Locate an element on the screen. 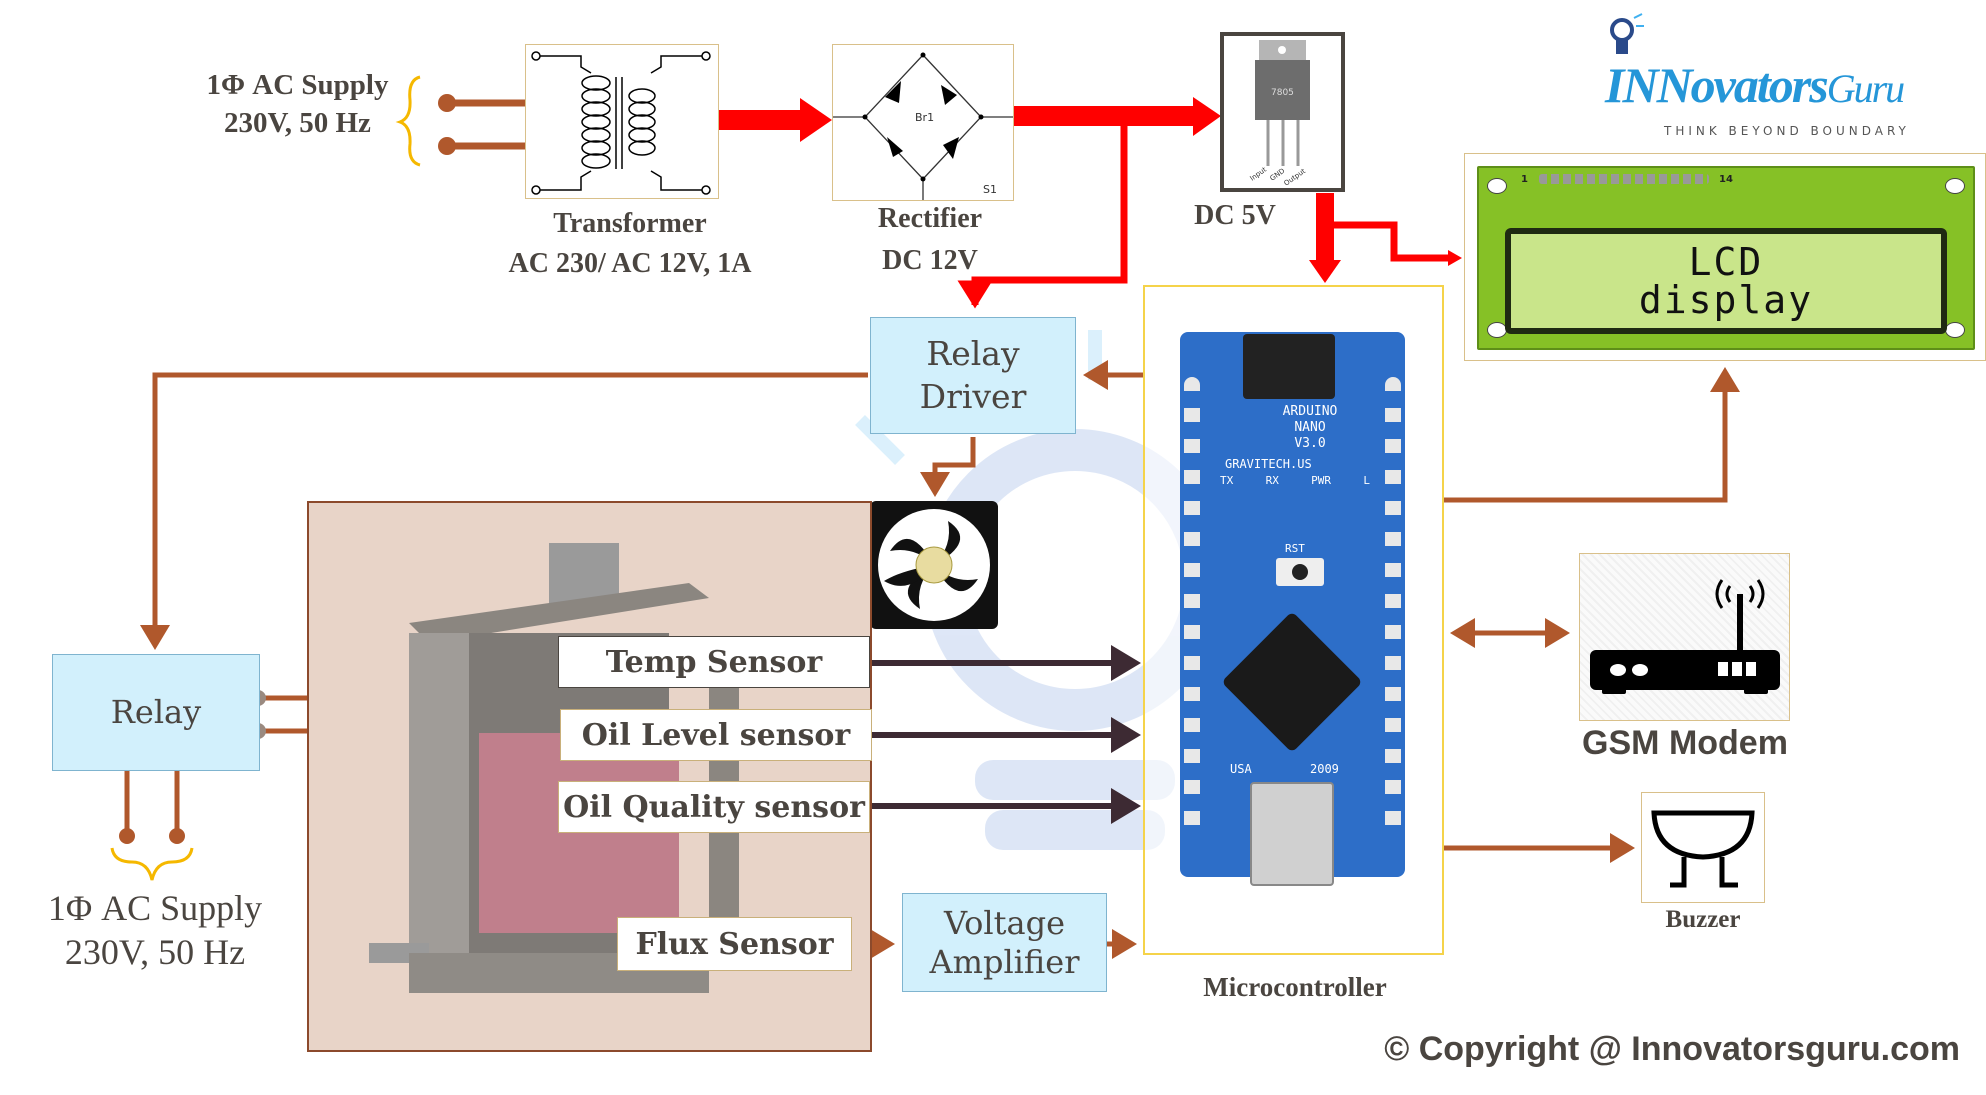 The width and height of the screenshot is (1986, 1095). bulb-logo-icon is located at coordinates (1627, 33).